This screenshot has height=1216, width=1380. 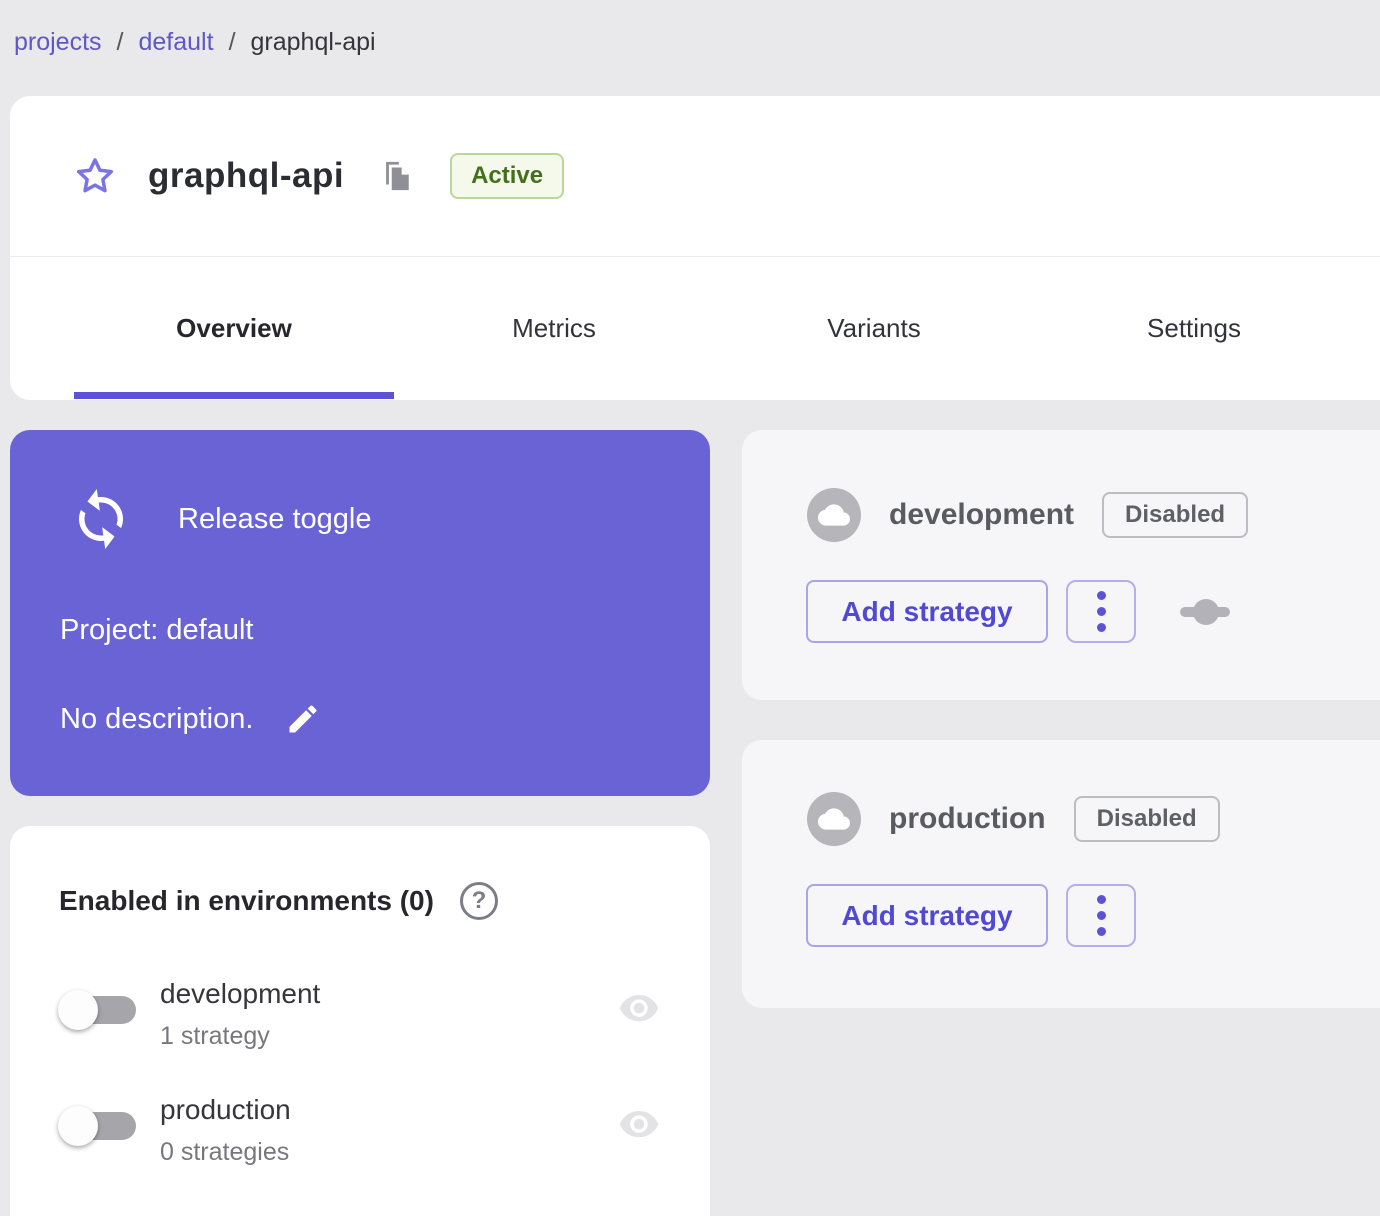 I want to click on environment-card-header: production Disabled, so click(x=1013, y=819).